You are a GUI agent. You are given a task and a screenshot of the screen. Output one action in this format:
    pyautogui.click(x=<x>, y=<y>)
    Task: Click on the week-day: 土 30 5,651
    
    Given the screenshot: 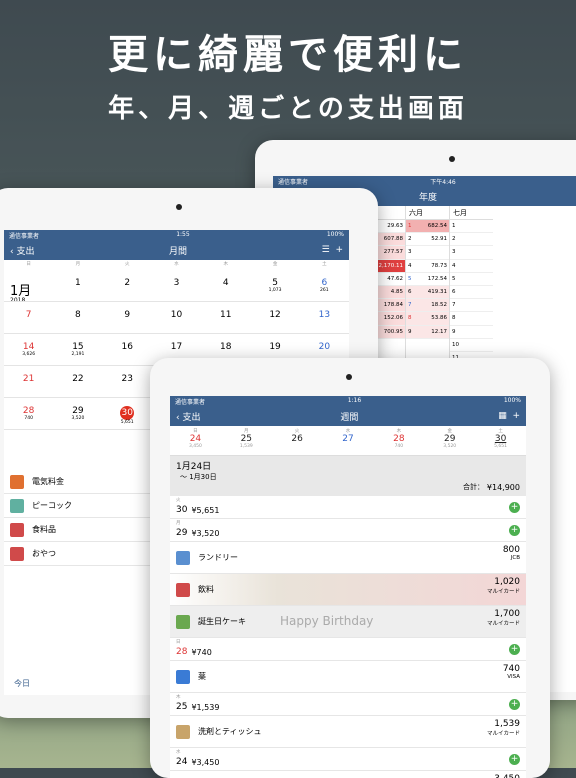 What is the action you would take?
    pyautogui.click(x=500, y=440)
    